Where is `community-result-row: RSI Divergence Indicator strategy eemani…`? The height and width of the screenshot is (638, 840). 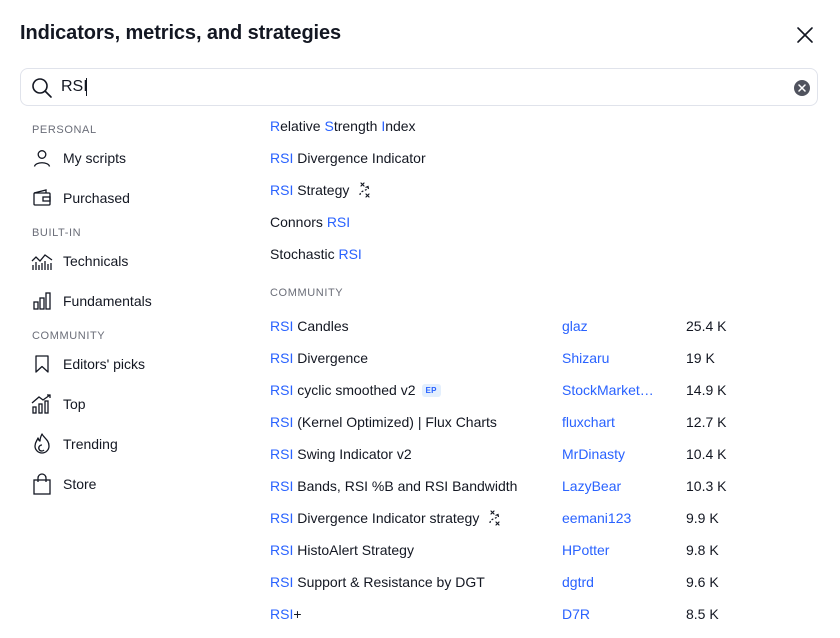 community-result-row: RSI Divergence Indicator strategy eemani… is located at coordinates (544, 519).